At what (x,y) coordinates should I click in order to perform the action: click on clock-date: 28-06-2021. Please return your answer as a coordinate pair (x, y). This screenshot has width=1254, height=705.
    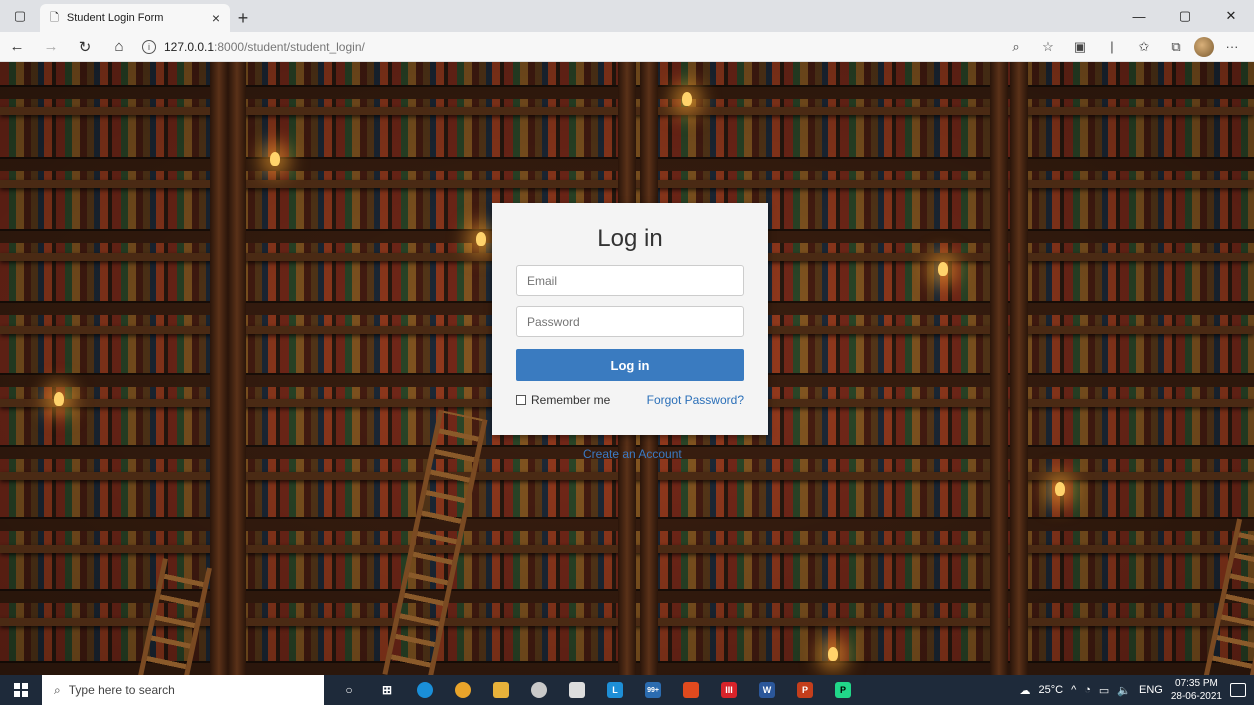
    Looking at the image, I should click on (1196, 696).